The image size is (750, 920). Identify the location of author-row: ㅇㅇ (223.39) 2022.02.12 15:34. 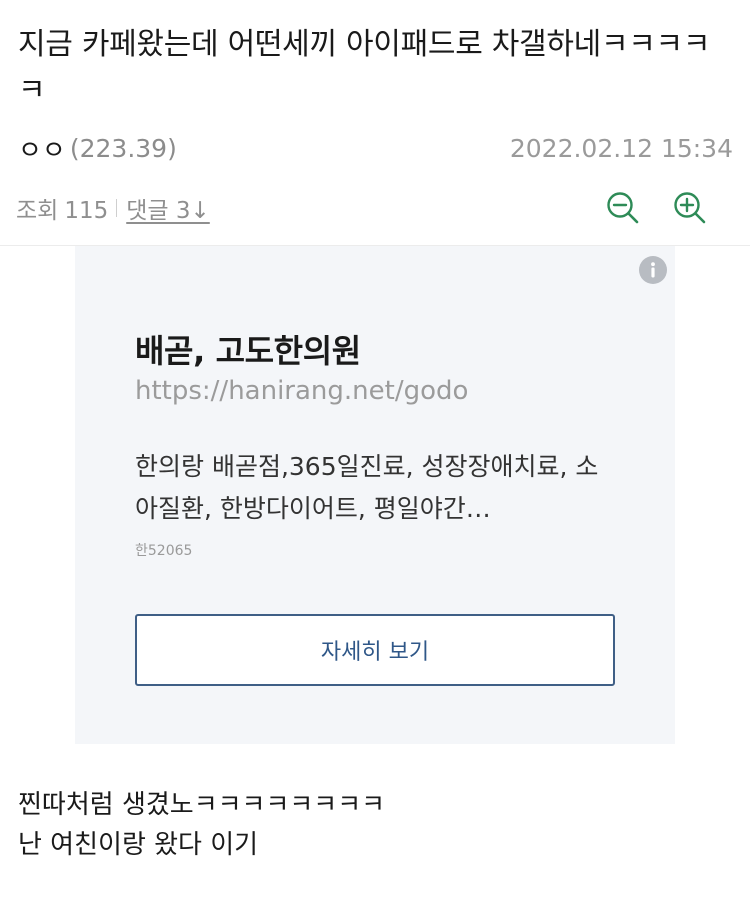
(375, 148).